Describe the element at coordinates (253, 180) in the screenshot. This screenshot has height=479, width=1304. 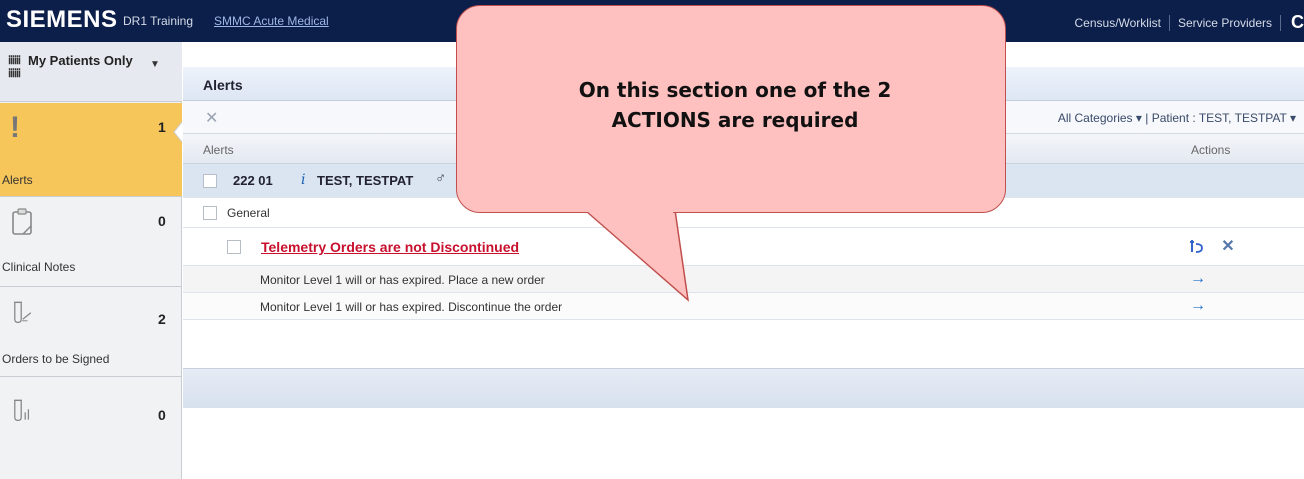
I see `bed-number: 222 01` at that location.